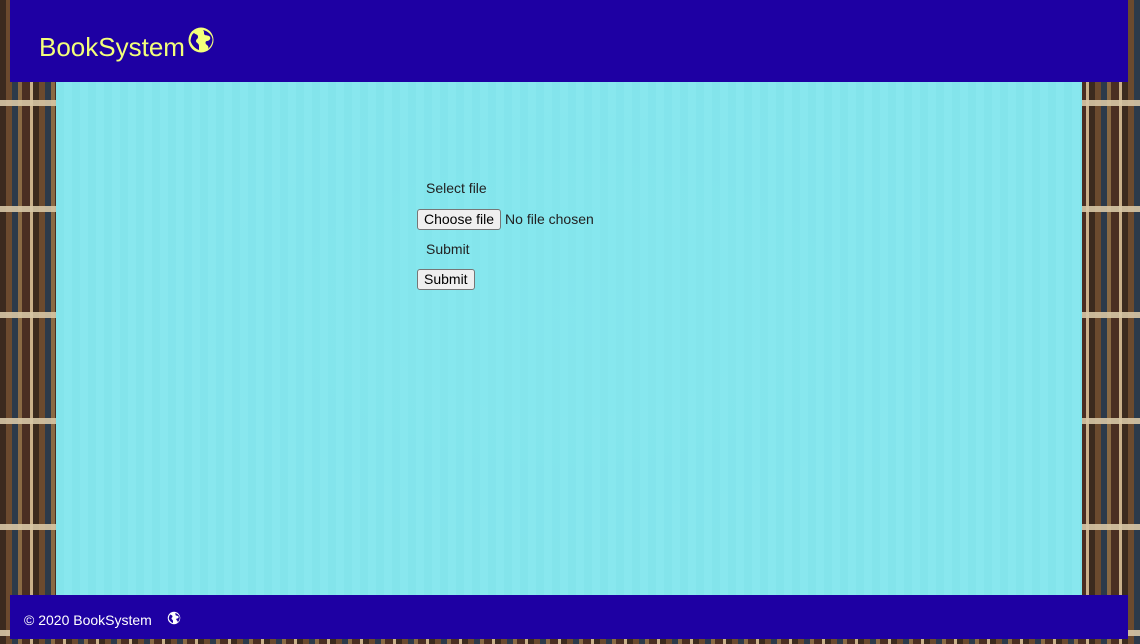  What do you see at coordinates (448, 249) in the screenshot?
I see `submit-label: Submit` at bounding box center [448, 249].